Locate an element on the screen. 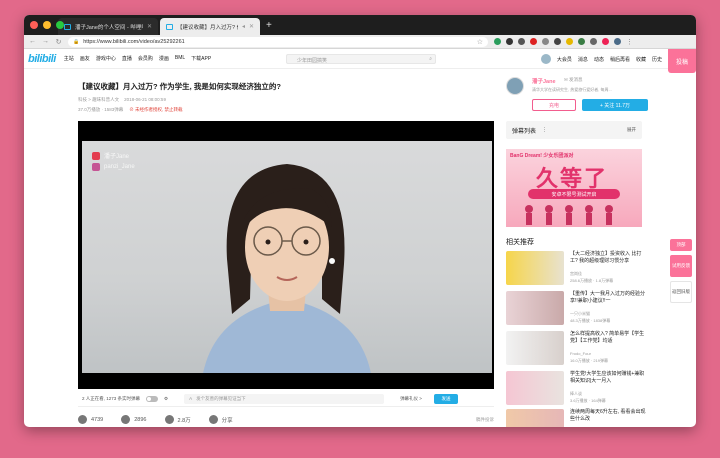  nav-favorites: 收藏 is located at coordinates (641, 59).